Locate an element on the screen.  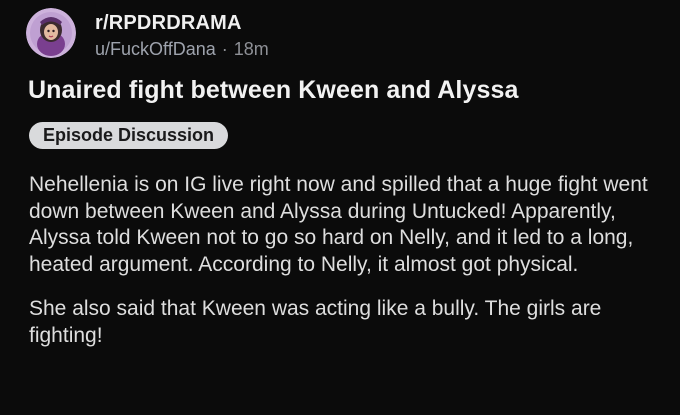
subreddit-name: r/RPDRDRAMA is located at coordinates (182, 23).